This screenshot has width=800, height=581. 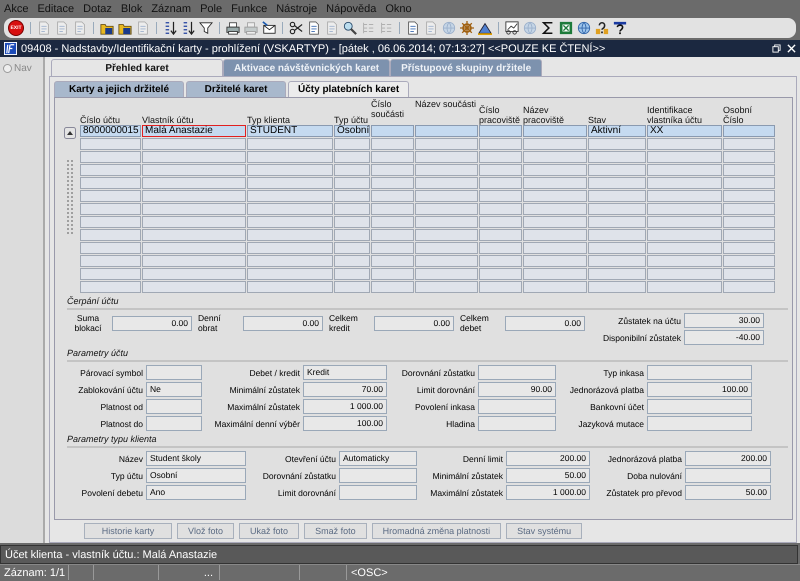 I want to click on input-field: 0.00, so click(x=545, y=323).